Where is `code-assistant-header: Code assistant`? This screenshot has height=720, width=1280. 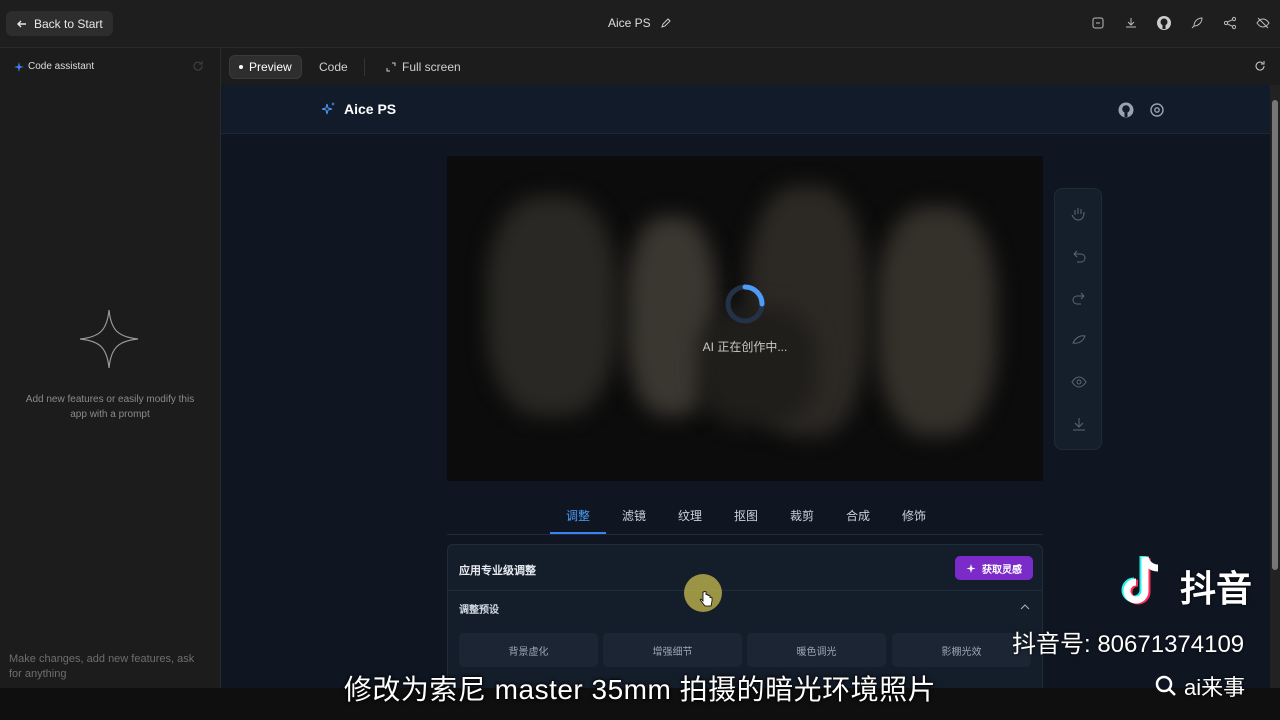 code-assistant-header: Code assistant is located at coordinates (54, 66).